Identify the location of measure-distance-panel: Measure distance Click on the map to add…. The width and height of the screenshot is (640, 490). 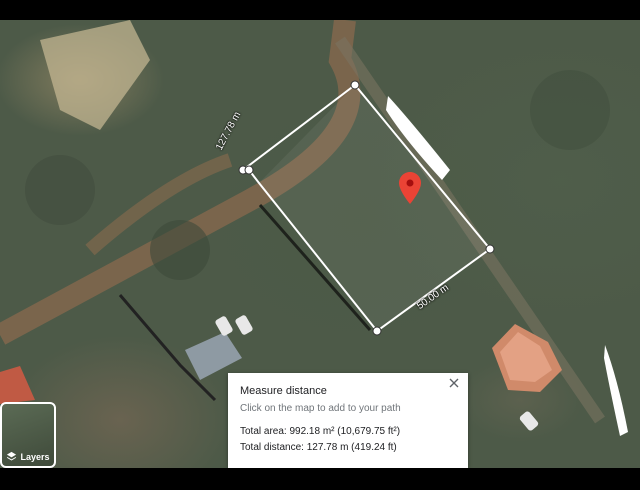
(348, 420).